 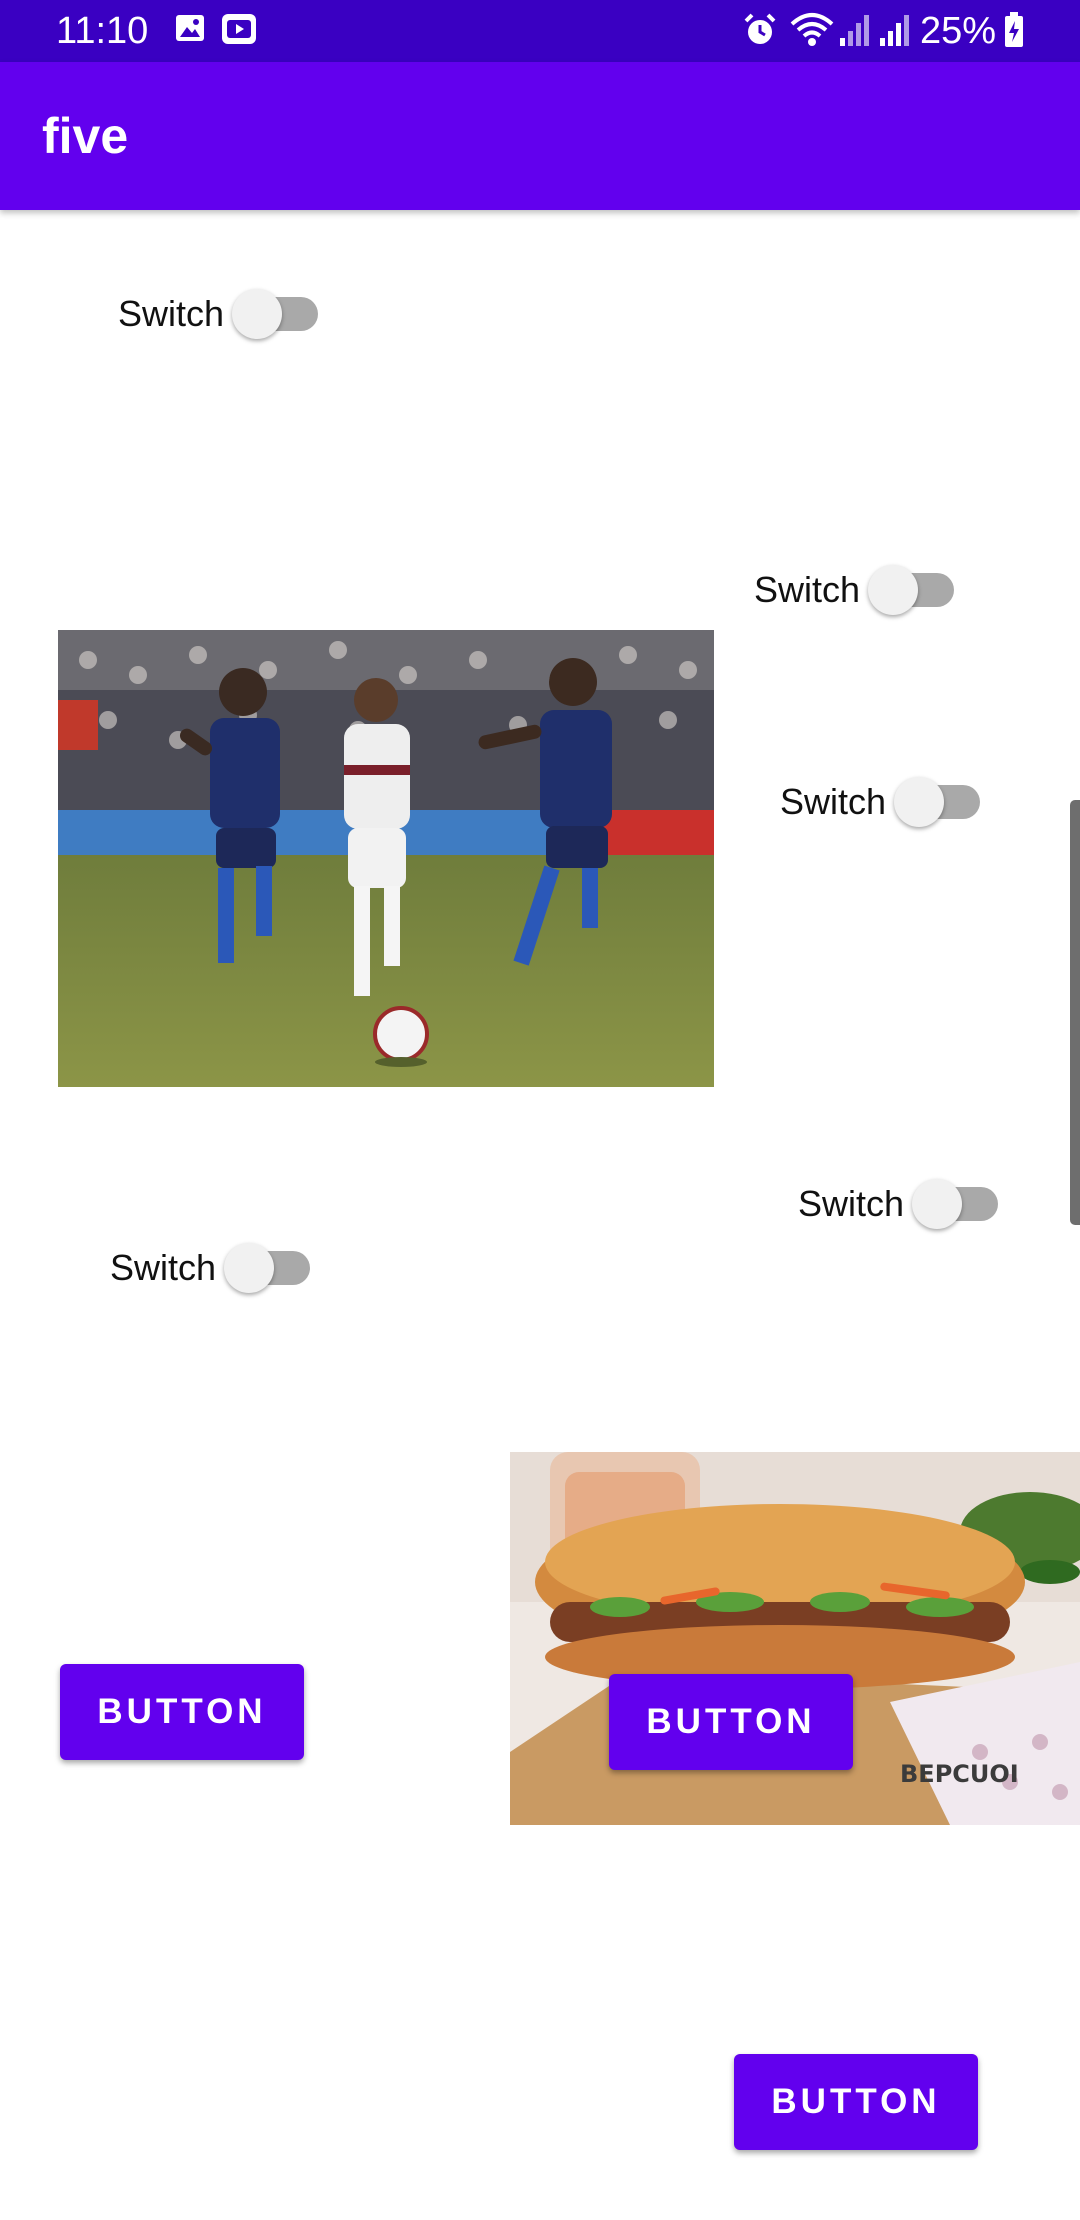 I want to click on battery-charging-icon, so click(x=1014, y=32).